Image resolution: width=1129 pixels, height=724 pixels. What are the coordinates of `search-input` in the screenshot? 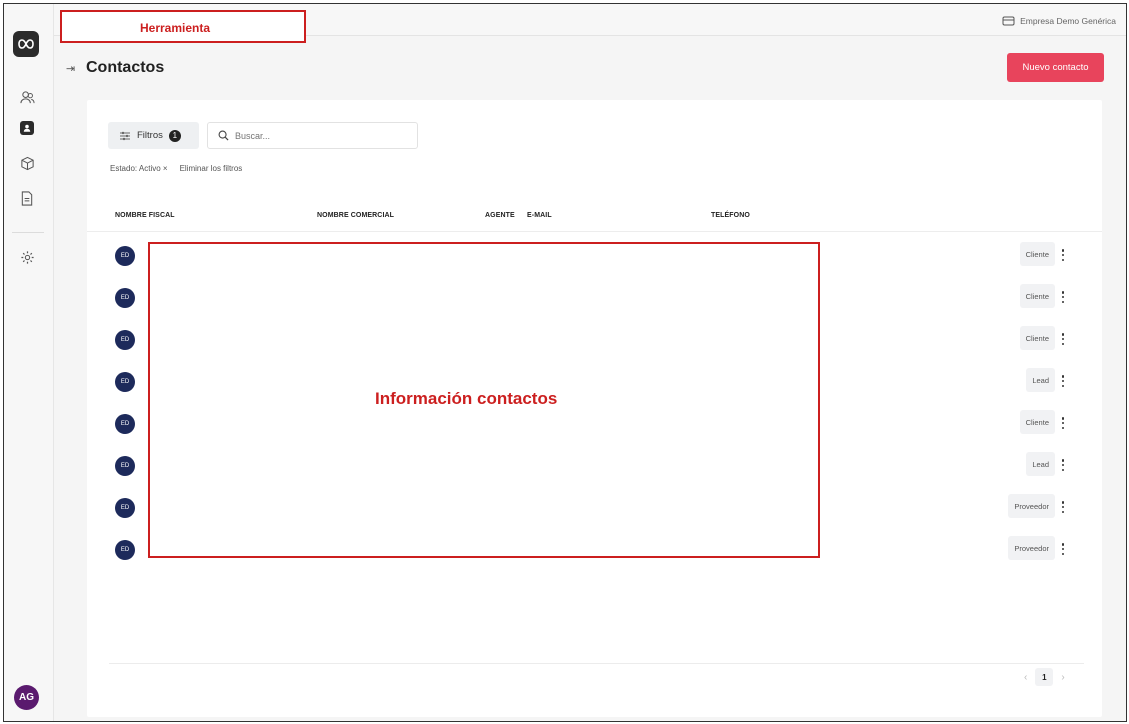 It's located at (320, 135).